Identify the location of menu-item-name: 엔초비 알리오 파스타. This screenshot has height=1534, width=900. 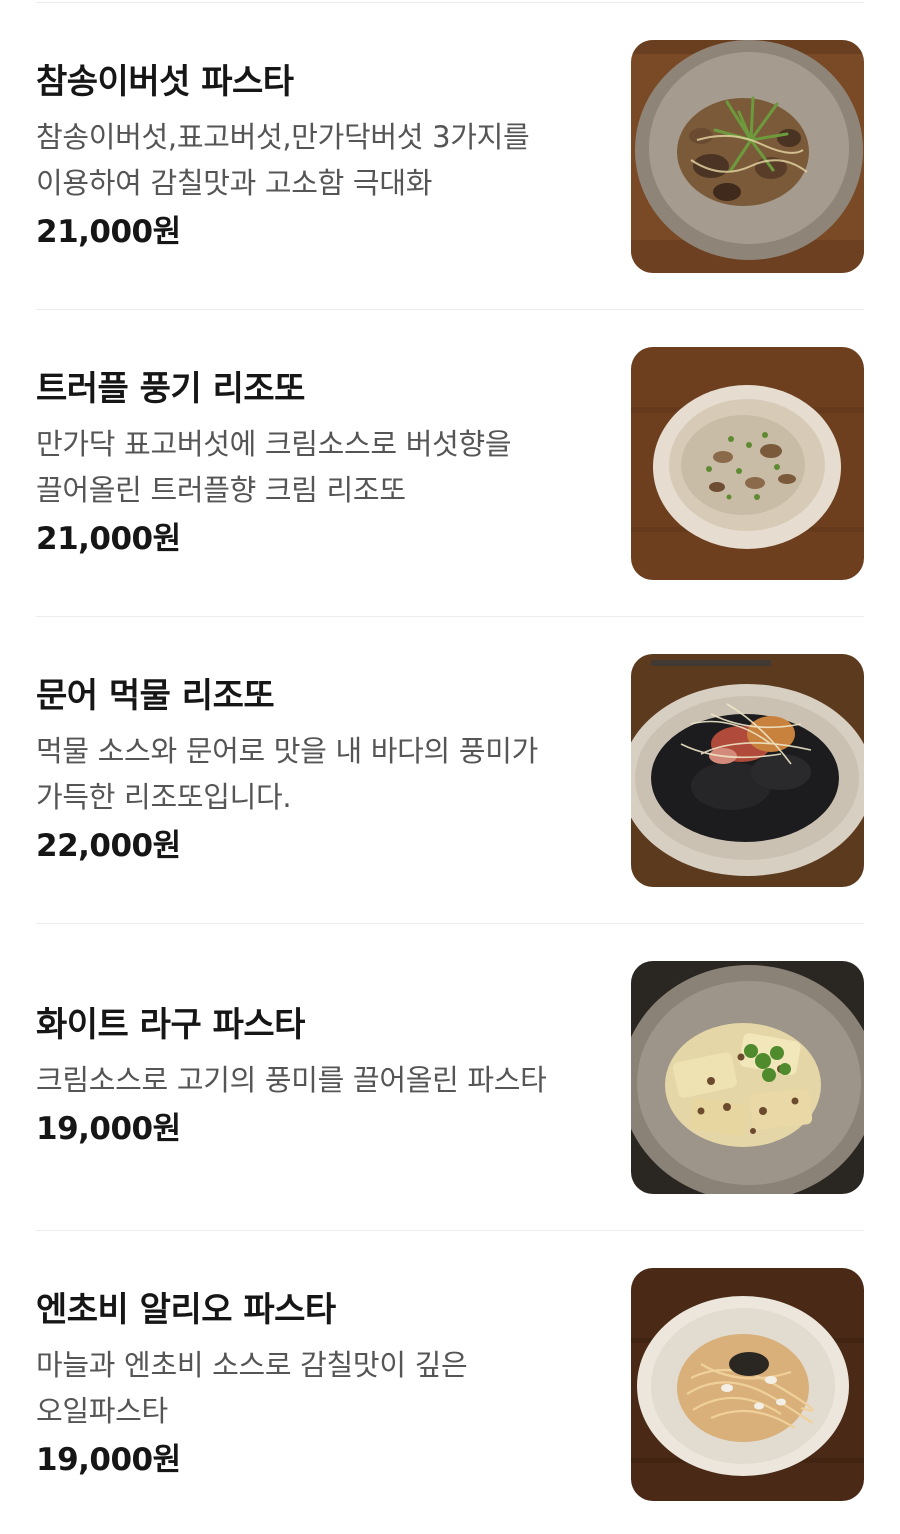
(186, 1310).